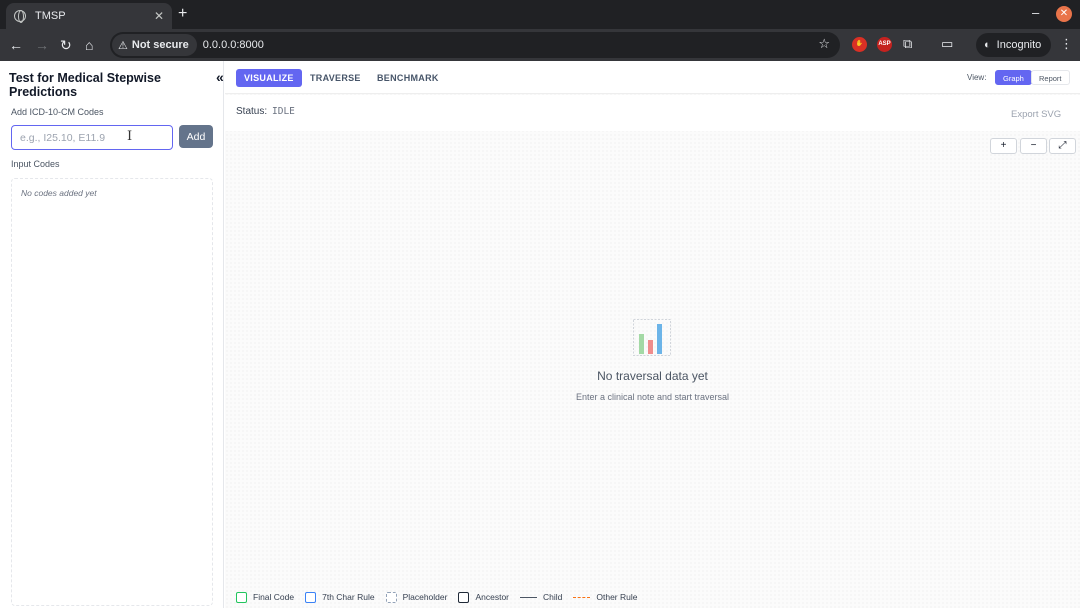 Image resolution: width=1080 pixels, height=608 pixels. Describe the element at coordinates (130, 136) in the screenshot. I see `text-cursor-icon: I` at that location.